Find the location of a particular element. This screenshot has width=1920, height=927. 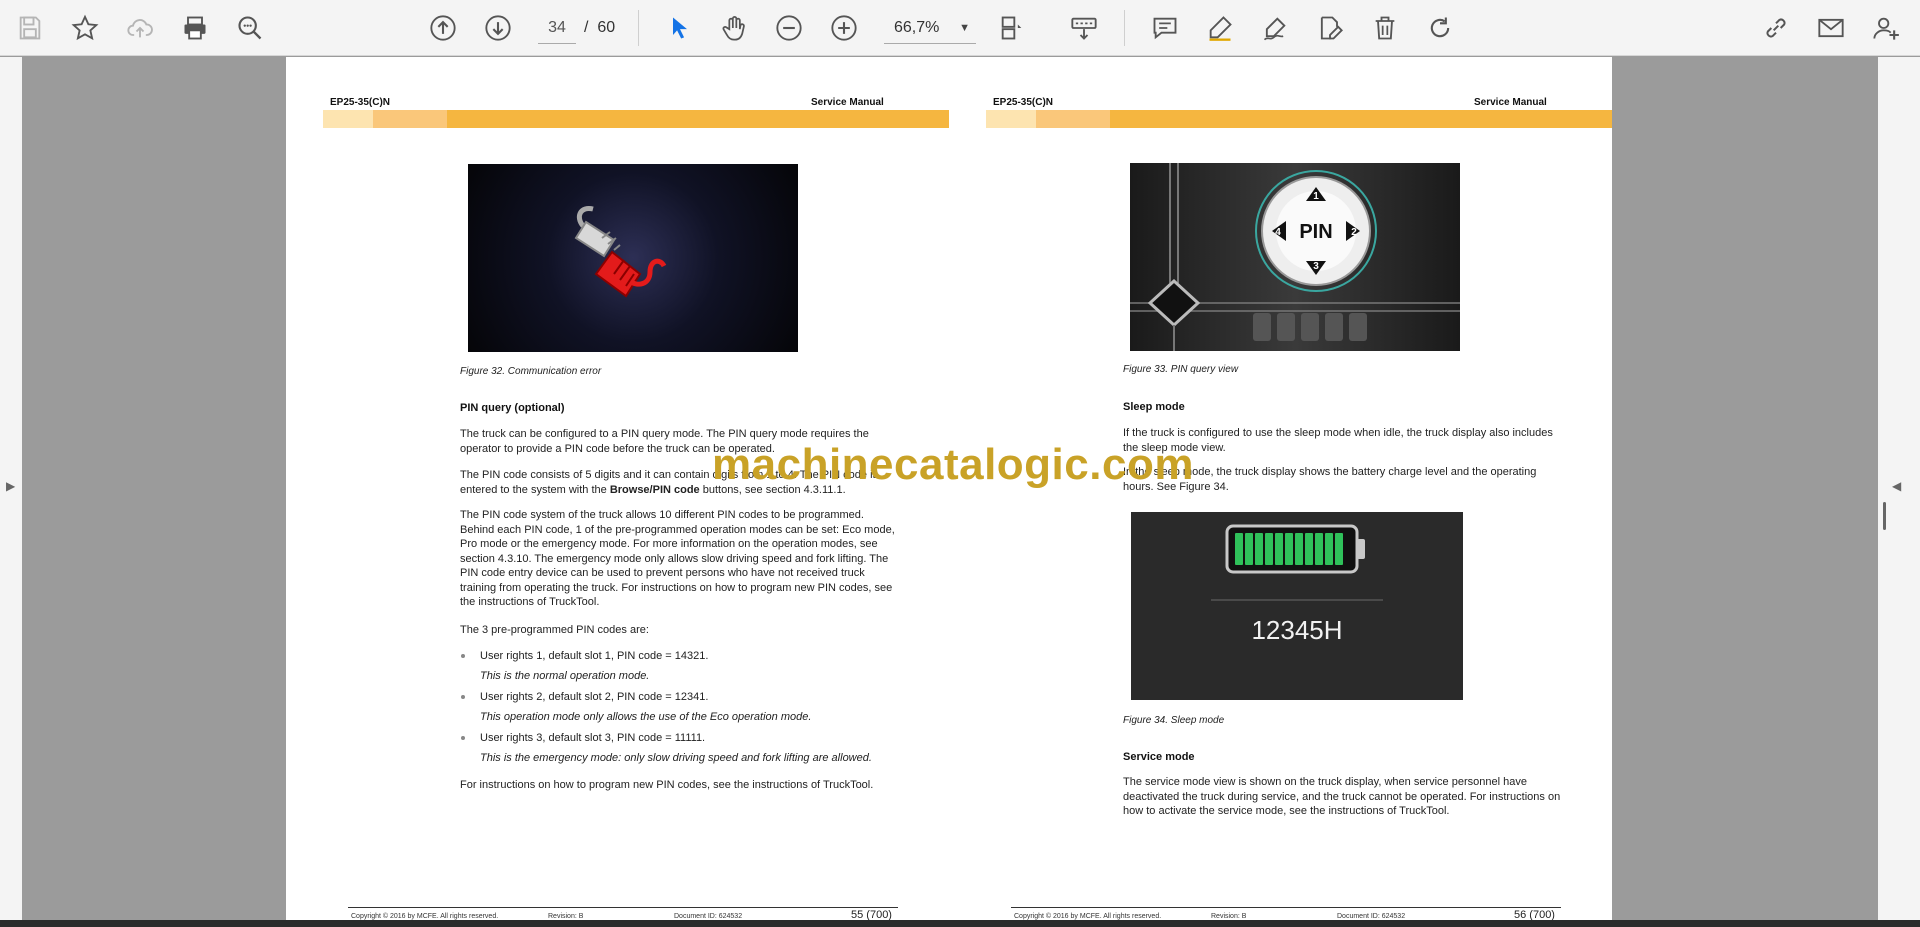

zoom-search-icon is located at coordinates (250, 28).